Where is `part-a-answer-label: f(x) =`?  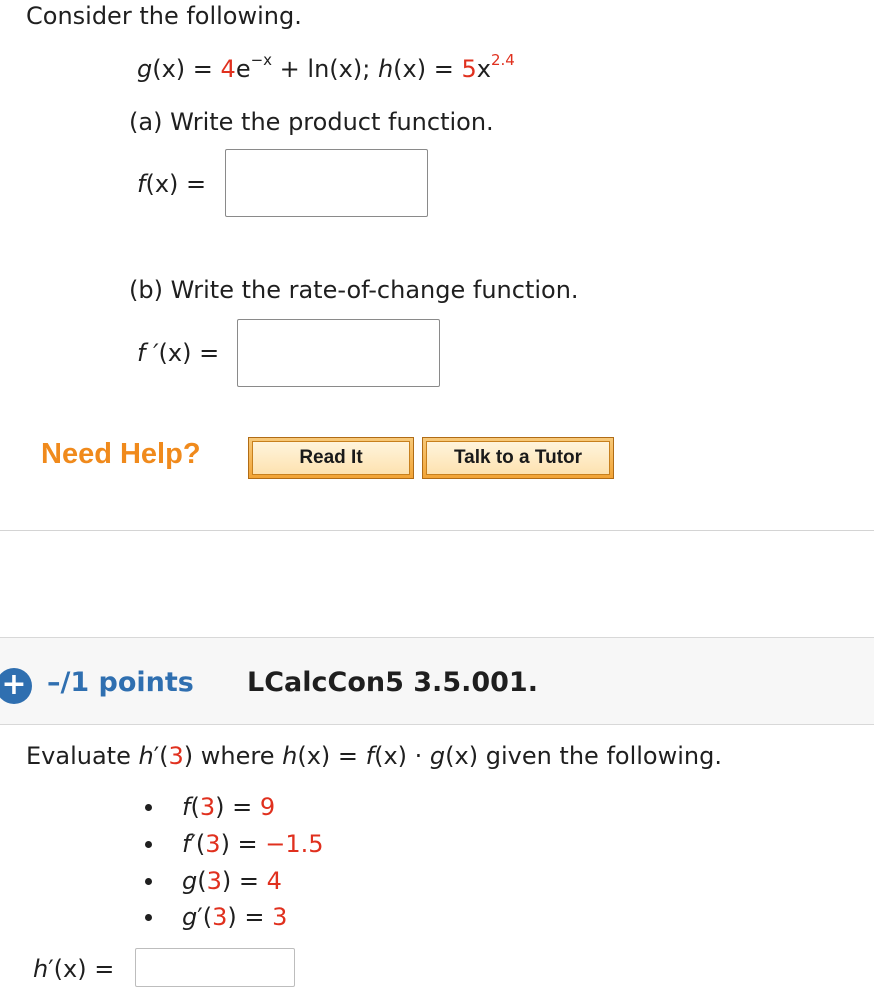 part-a-answer-label: f(x) = is located at coordinates (172, 184).